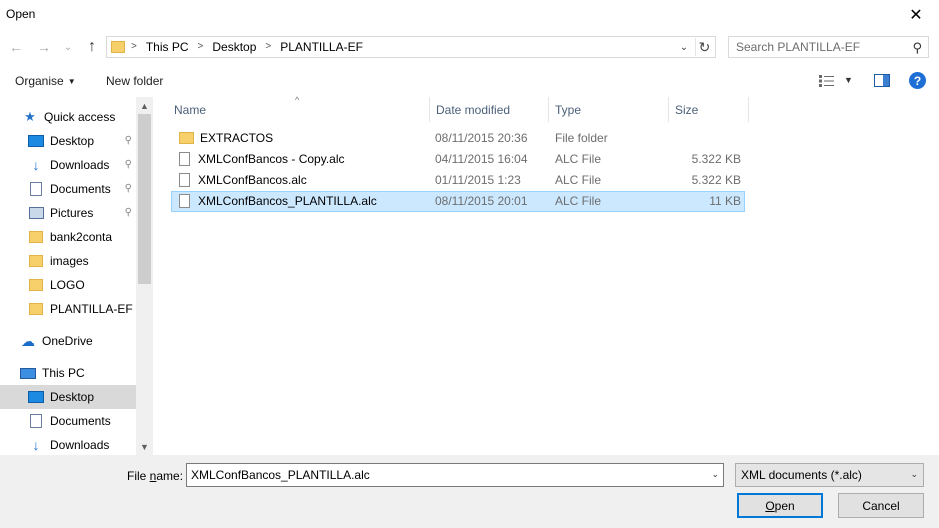 The image size is (939, 528). Describe the element at coordinates (881, 505) in the screenshot. I see `cancel-button: Cancel` at that location.